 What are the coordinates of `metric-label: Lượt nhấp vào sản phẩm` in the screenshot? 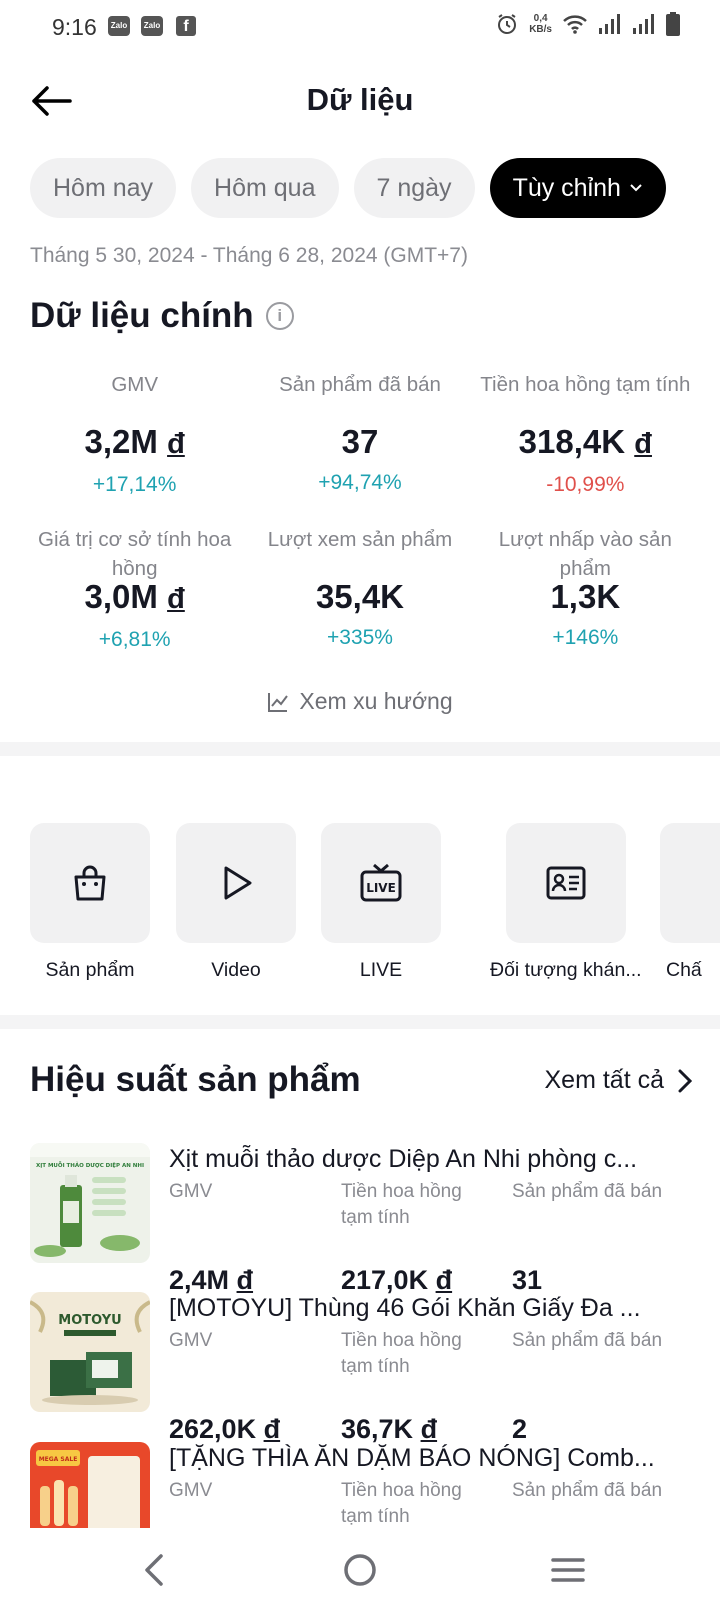 It's located at (585, 554).